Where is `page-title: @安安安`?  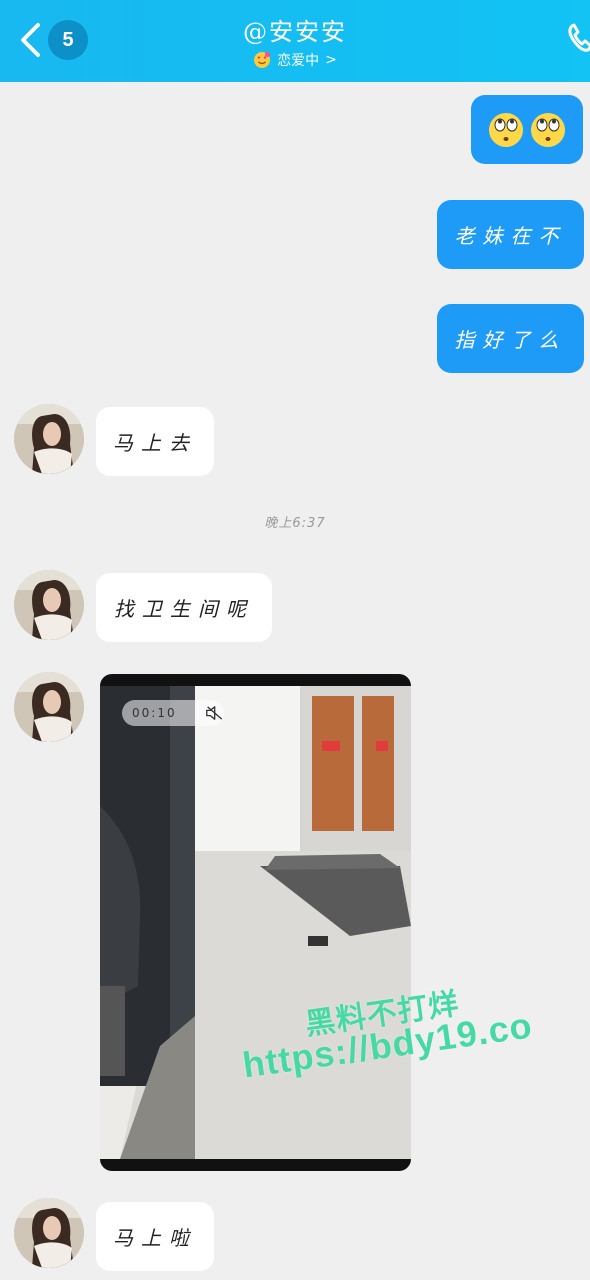 page-title: @安安安 is located at coordinates (295, 29).